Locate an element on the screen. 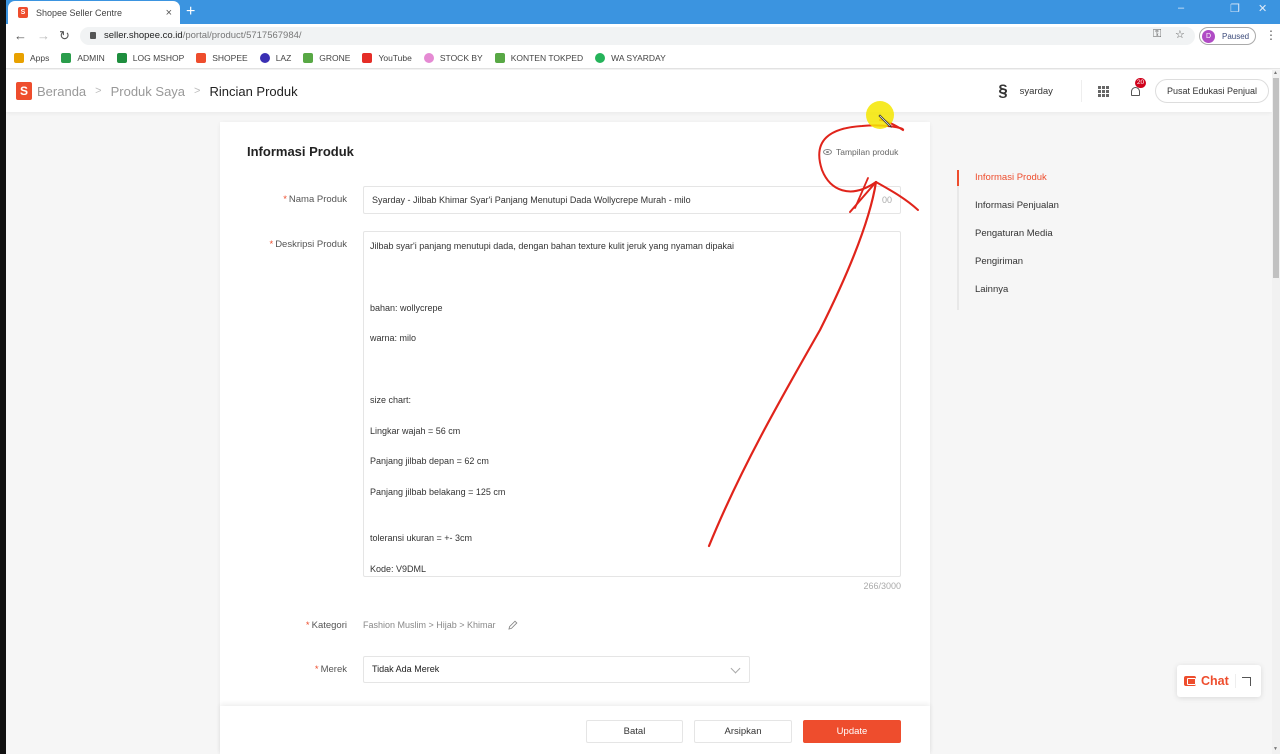  shopee-favicon-icon: S is located at coordinates (23, 12).